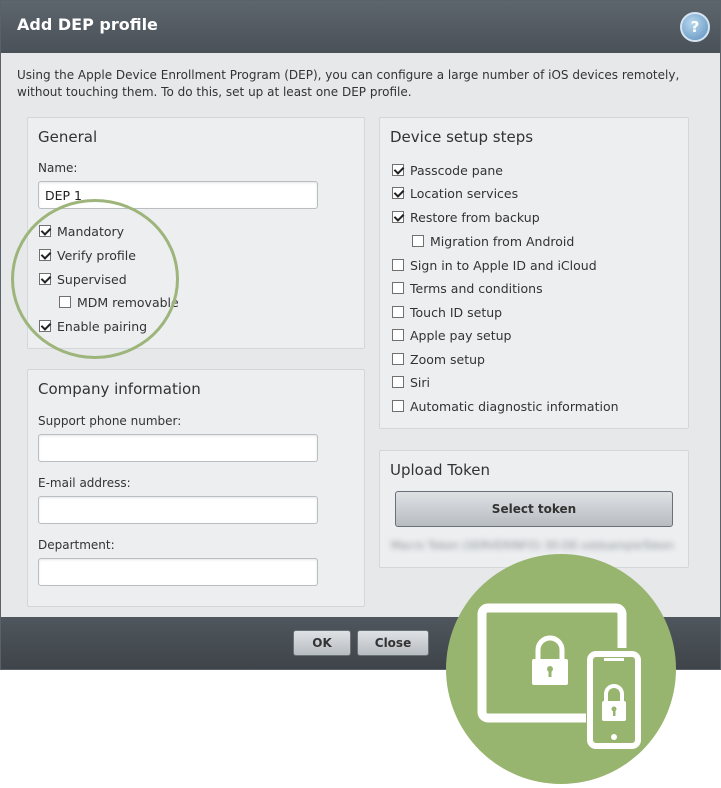 The image size is (721, 788). What do you see at coordinates (178, 510) in the screenshot?
I see `email-field` at bounding box center [178, 510].